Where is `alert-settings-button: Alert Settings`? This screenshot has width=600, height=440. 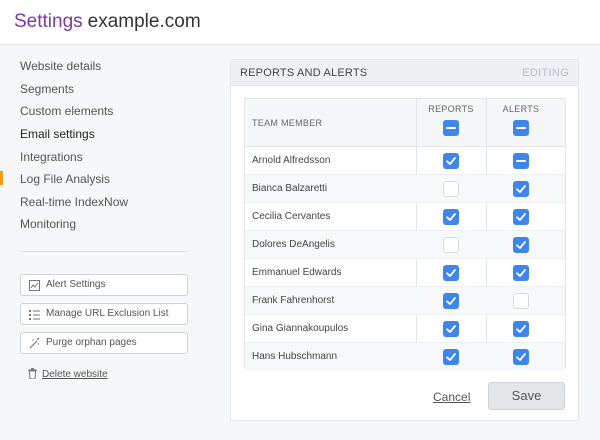 alert-settings-button: Alert Settings is located at coordinates (104, 285).